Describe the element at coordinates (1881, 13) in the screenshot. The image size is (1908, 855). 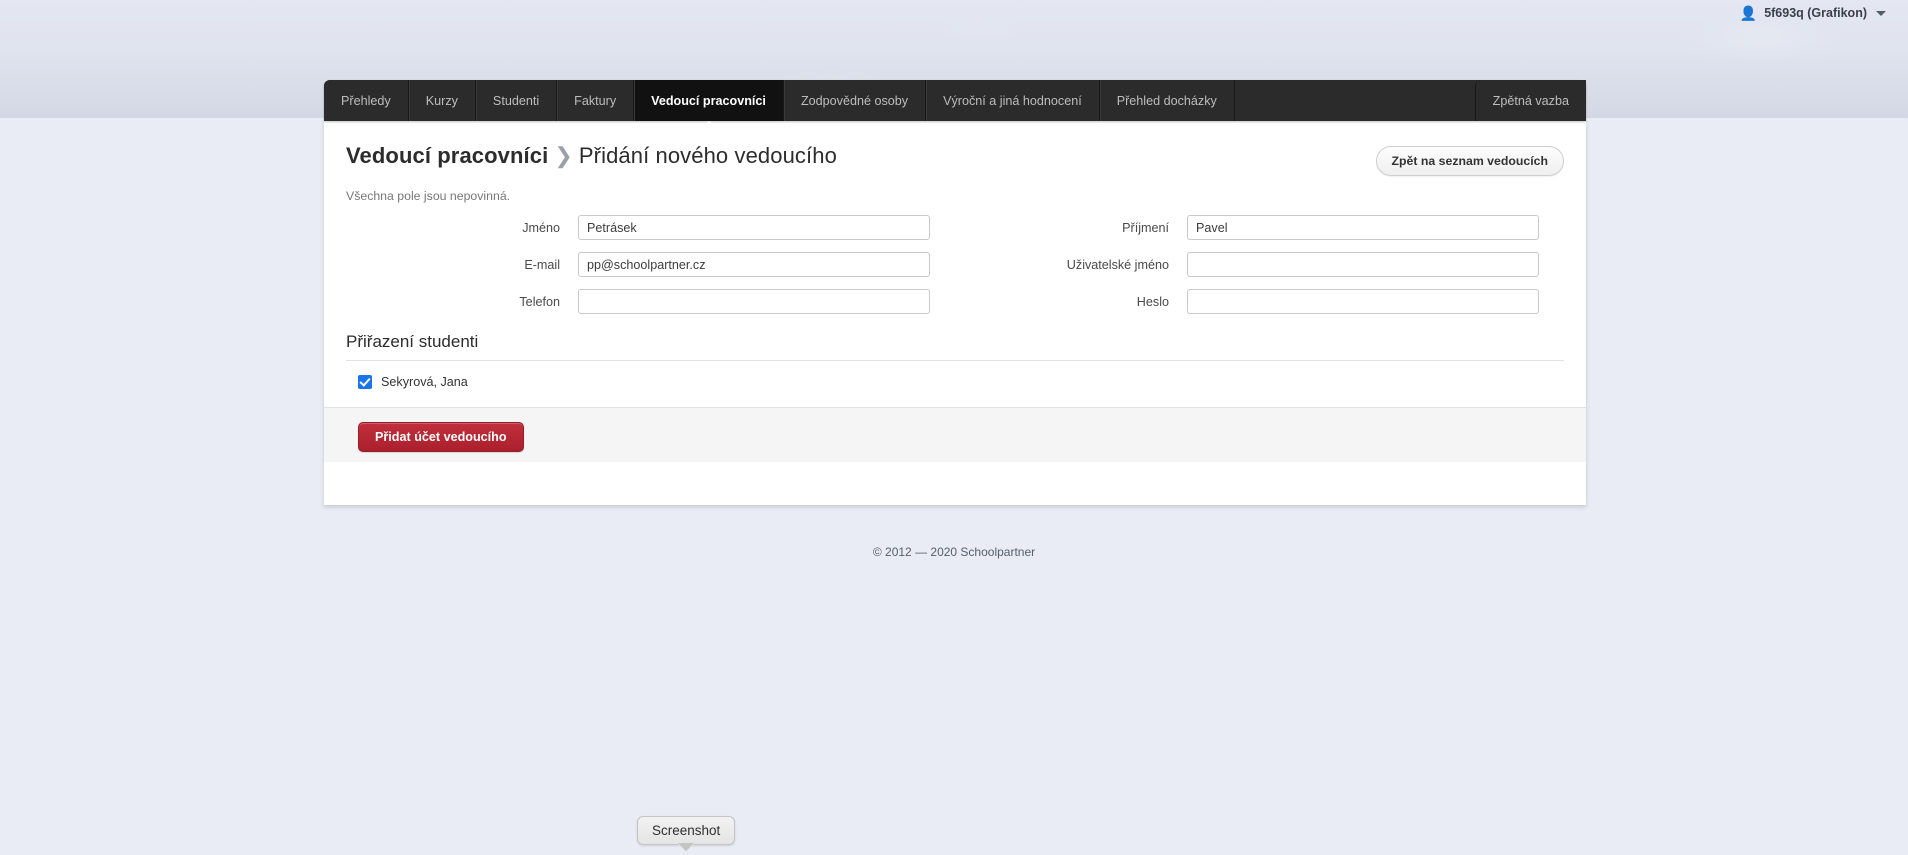
I see `chevron-down-icon` at that location.